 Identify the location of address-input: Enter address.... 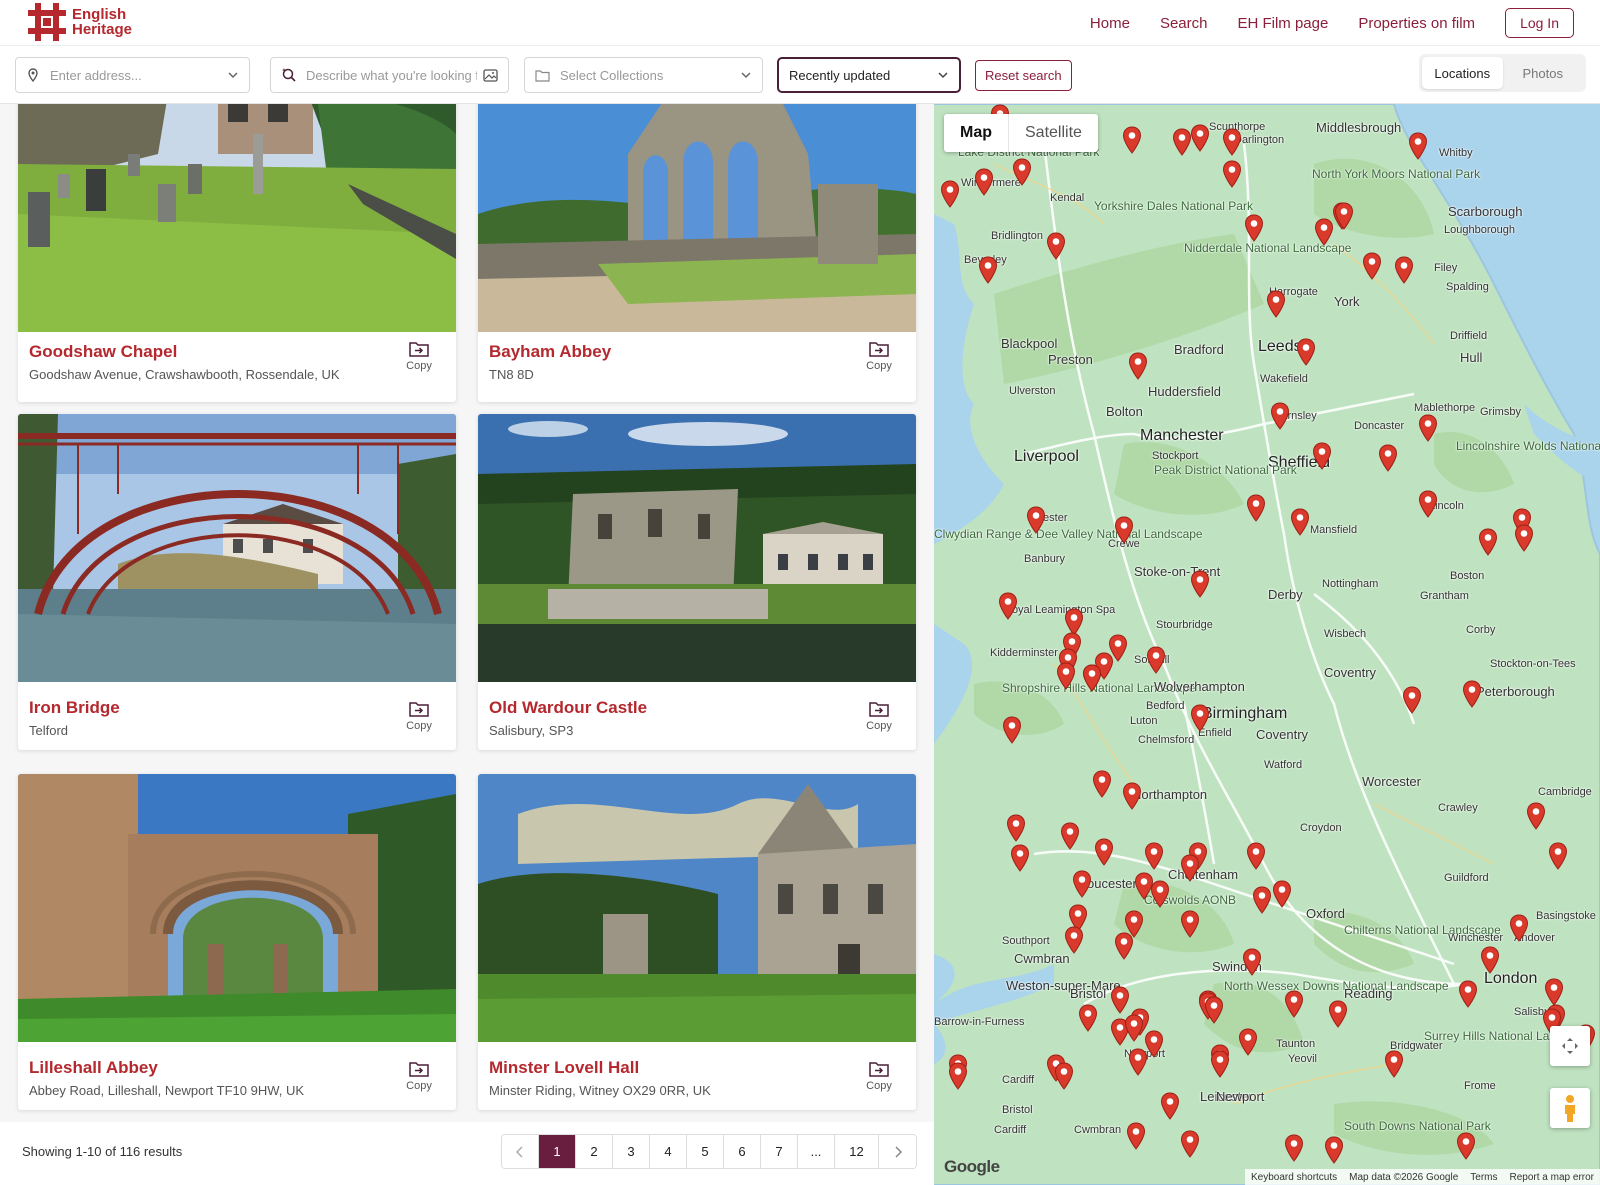
(132, 75).